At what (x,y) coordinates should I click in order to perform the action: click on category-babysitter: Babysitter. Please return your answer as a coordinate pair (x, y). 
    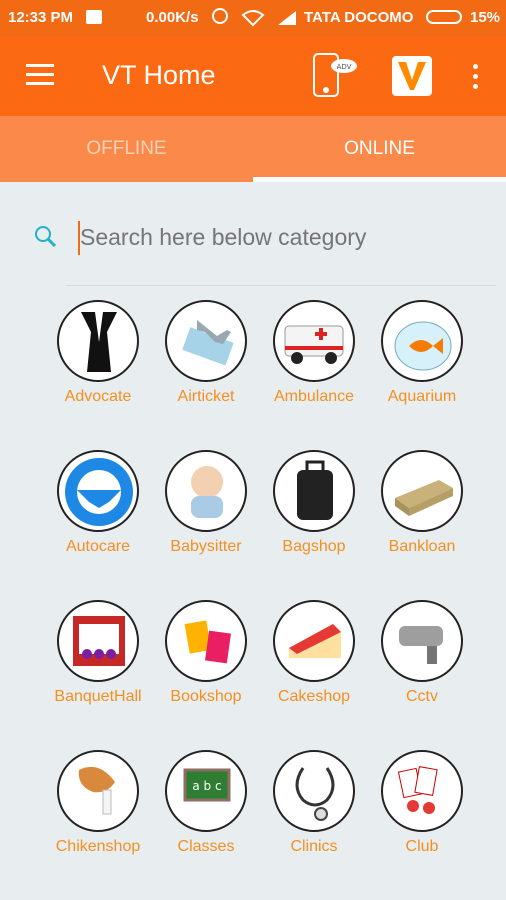
    Looking at the image, I should click on (206, 510).